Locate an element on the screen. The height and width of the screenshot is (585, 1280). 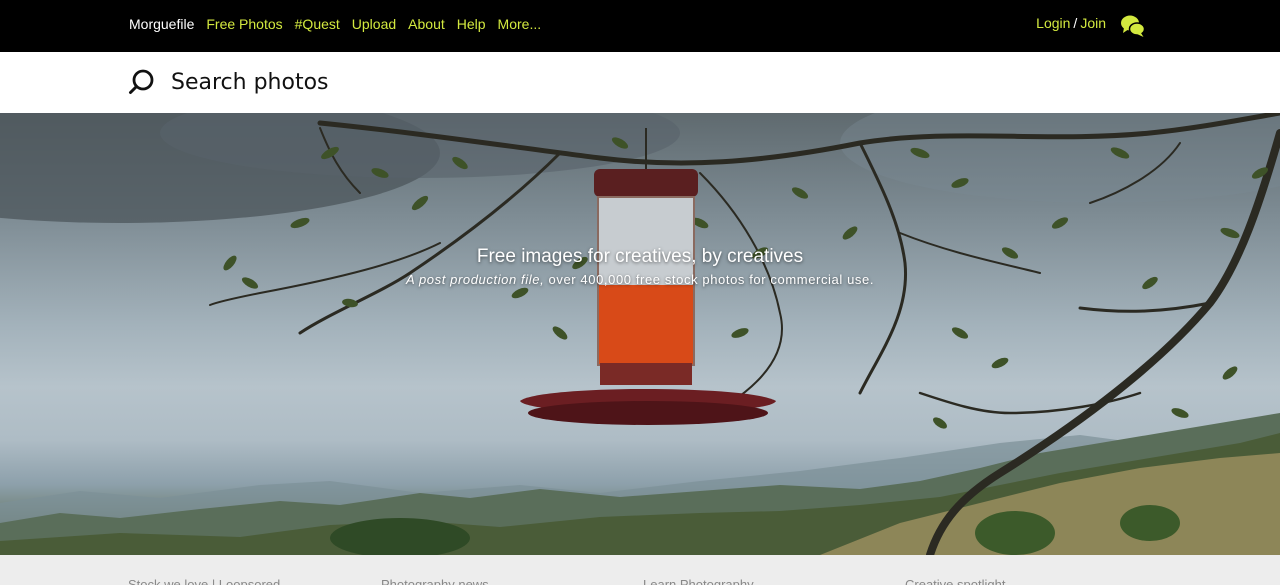
hero-subtitle-italic: A post production file, is located at coordinates (475, 279).